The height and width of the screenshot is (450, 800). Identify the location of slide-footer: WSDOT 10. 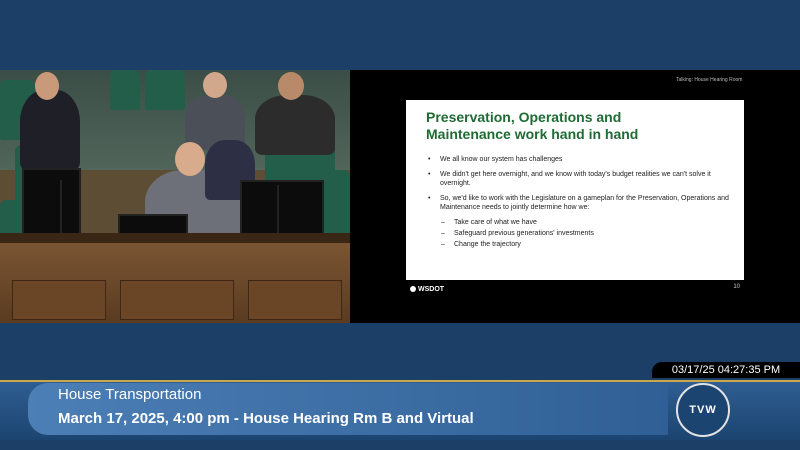
(575, 295).